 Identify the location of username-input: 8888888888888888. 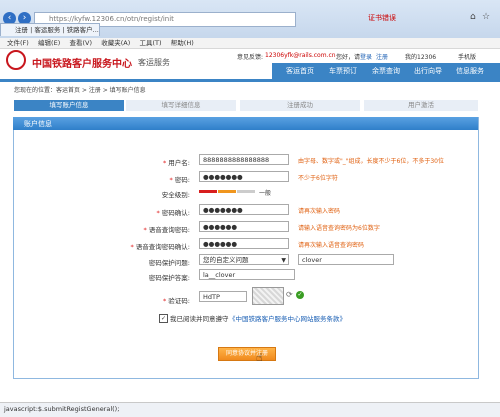
(244, 159).